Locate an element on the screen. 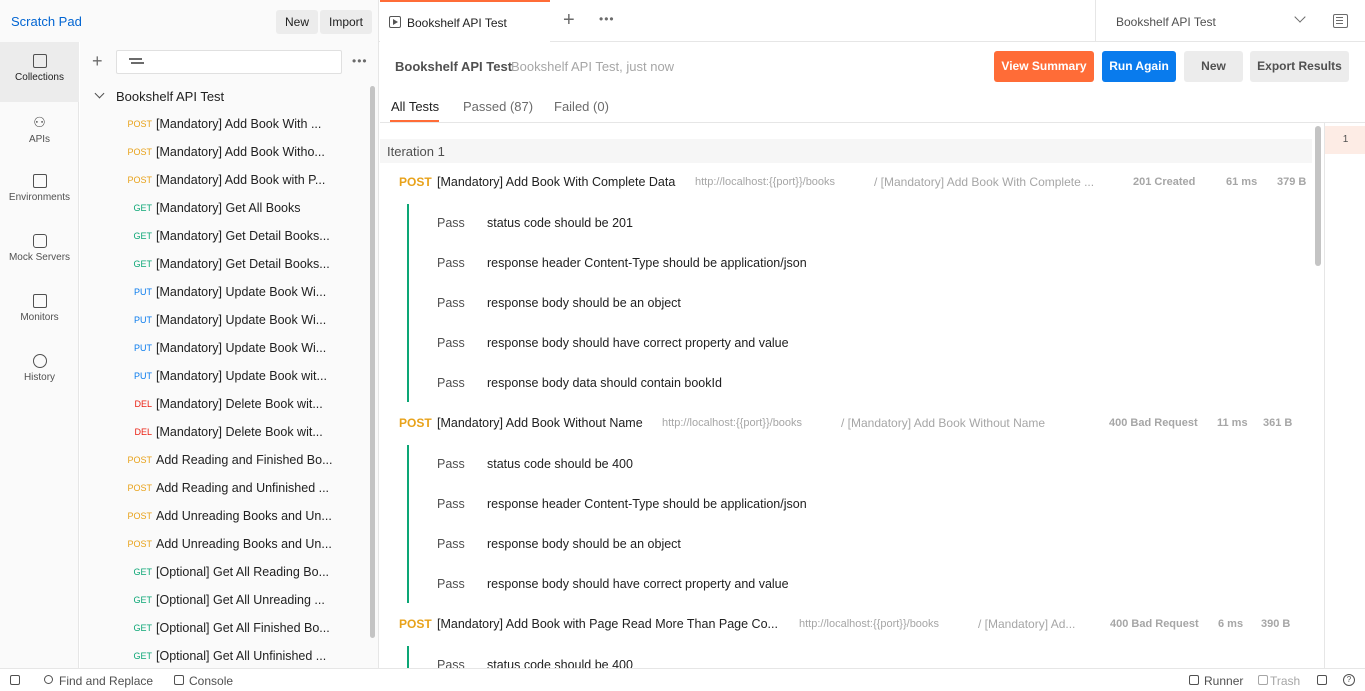 The image size is (1365, 691). rail-item-monitors: Monitors is located at coordinates (39, 312).